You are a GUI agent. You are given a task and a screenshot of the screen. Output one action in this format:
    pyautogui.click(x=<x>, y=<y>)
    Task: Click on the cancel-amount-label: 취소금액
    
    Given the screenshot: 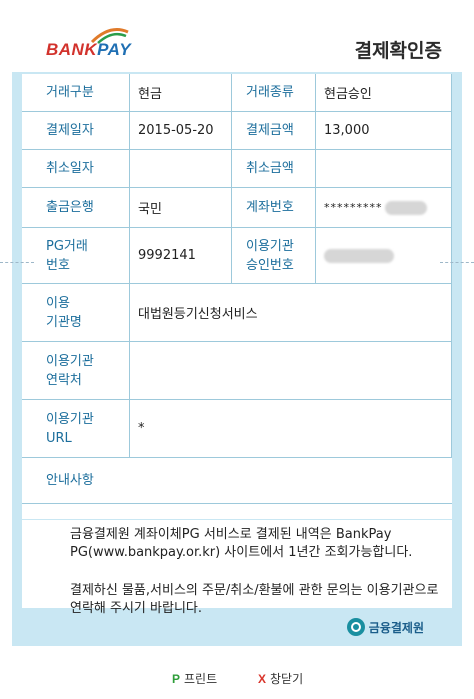 What is the action you would take?
    pyautogui.click(x=274, y=169)
    